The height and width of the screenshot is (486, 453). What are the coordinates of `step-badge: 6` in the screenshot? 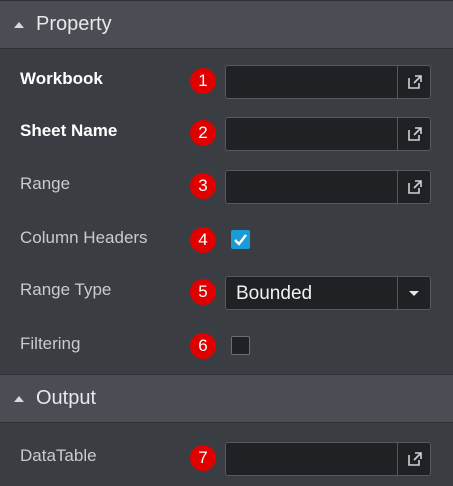 It's located at (203, 346).